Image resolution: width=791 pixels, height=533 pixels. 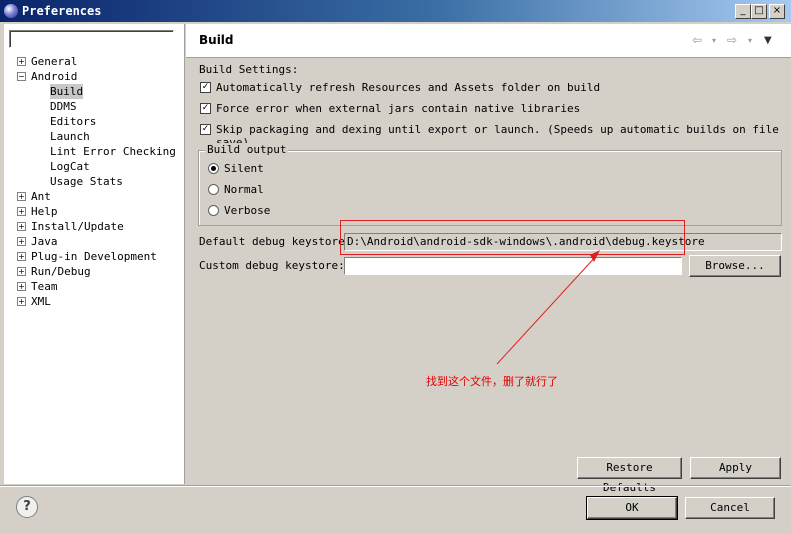 What do you see at coordinates (632, 508) in the screenshot?
I see `ok-button: OK` at bounding box center [632, 508].